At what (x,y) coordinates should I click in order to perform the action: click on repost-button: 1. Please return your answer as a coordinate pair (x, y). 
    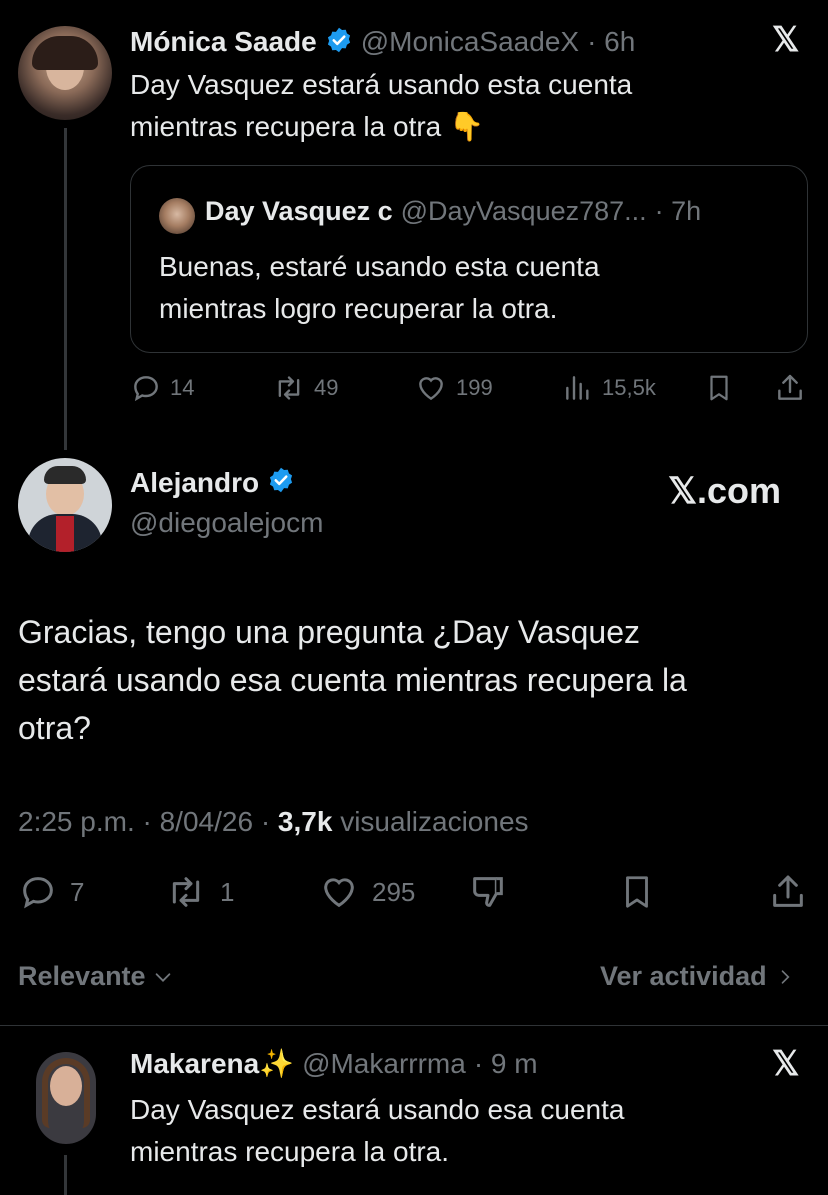
    Looking at the image, I should click on (199, 892).